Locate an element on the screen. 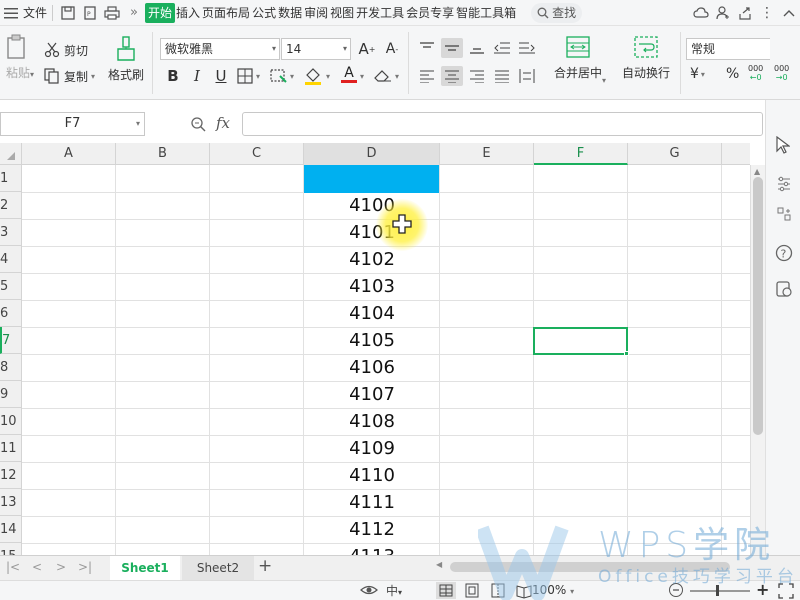  increase-font-size-icon: A + is located at coordinates (367, 49).